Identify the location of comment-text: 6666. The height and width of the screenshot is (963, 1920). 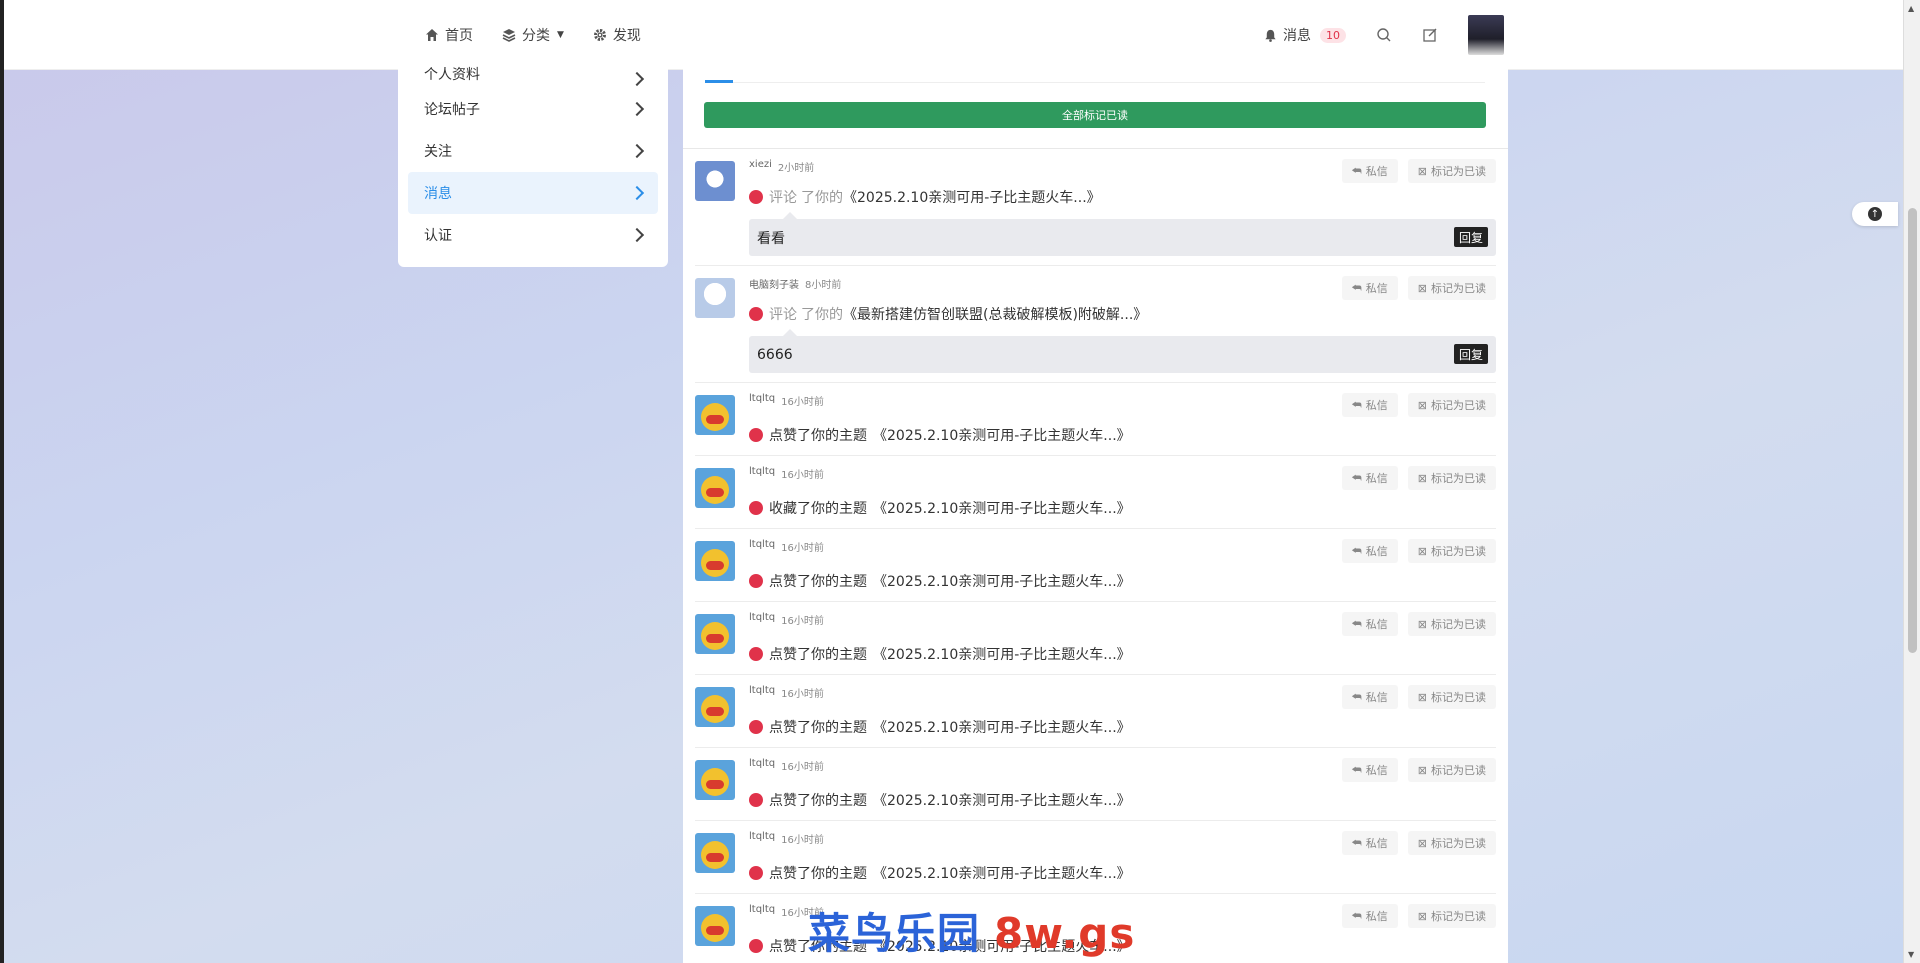
(775, 354).